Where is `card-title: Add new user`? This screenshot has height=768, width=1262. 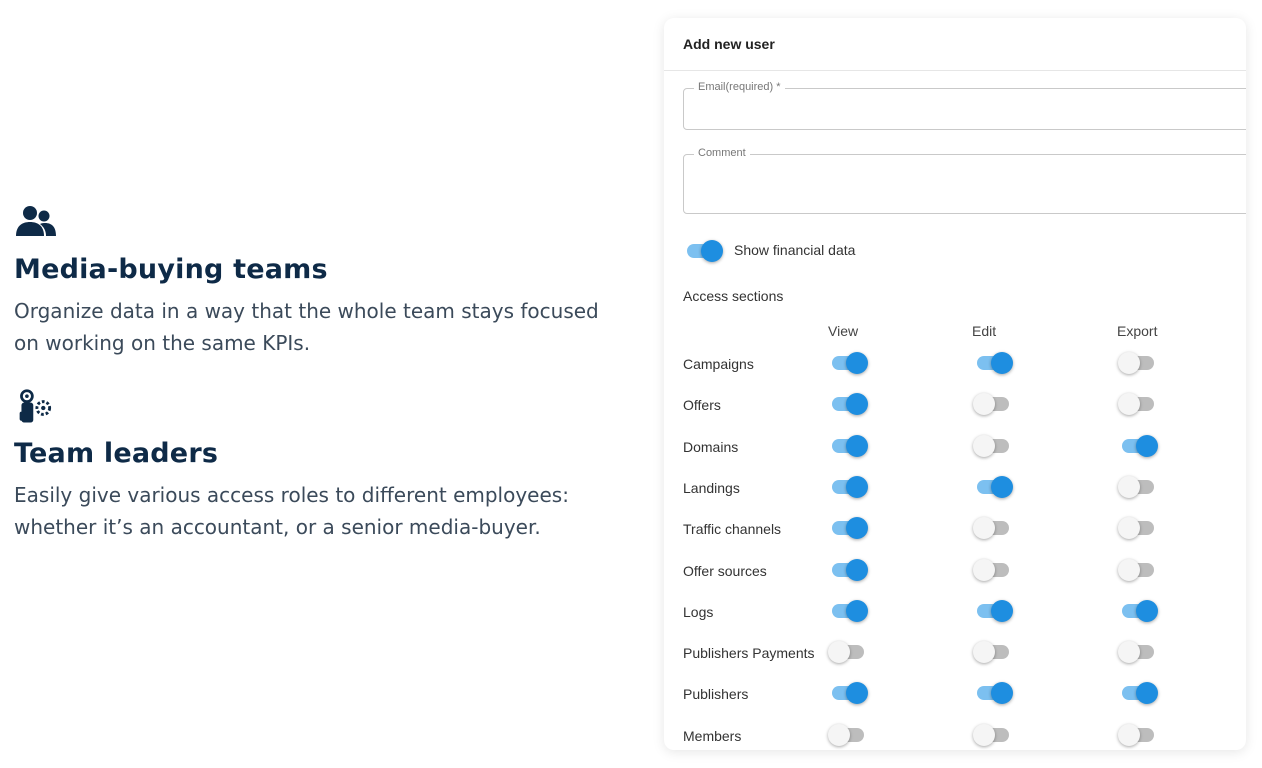
card-title: Add new user is located at coordinates (955, 44).